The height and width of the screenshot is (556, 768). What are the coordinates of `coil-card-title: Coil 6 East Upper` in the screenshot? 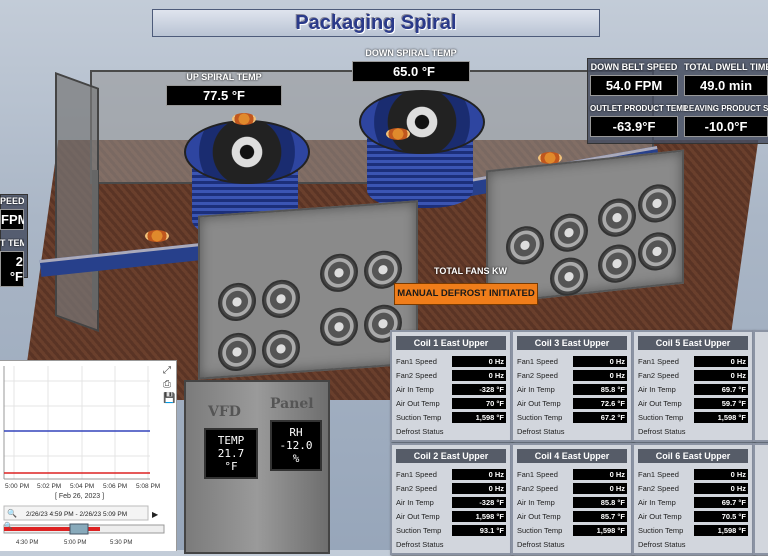 It's located at (693, 456).